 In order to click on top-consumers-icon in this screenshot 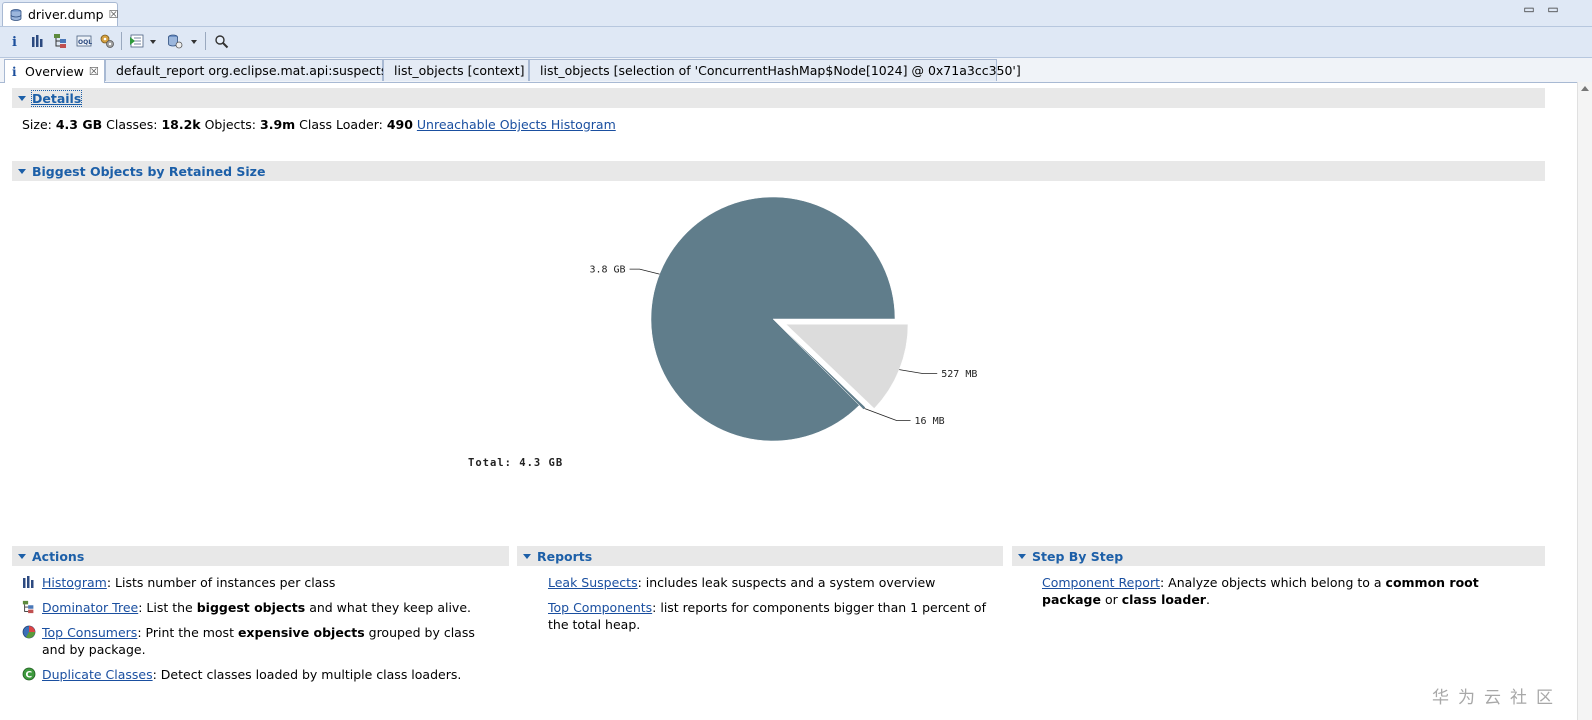, I will do `click(29, 632)`.